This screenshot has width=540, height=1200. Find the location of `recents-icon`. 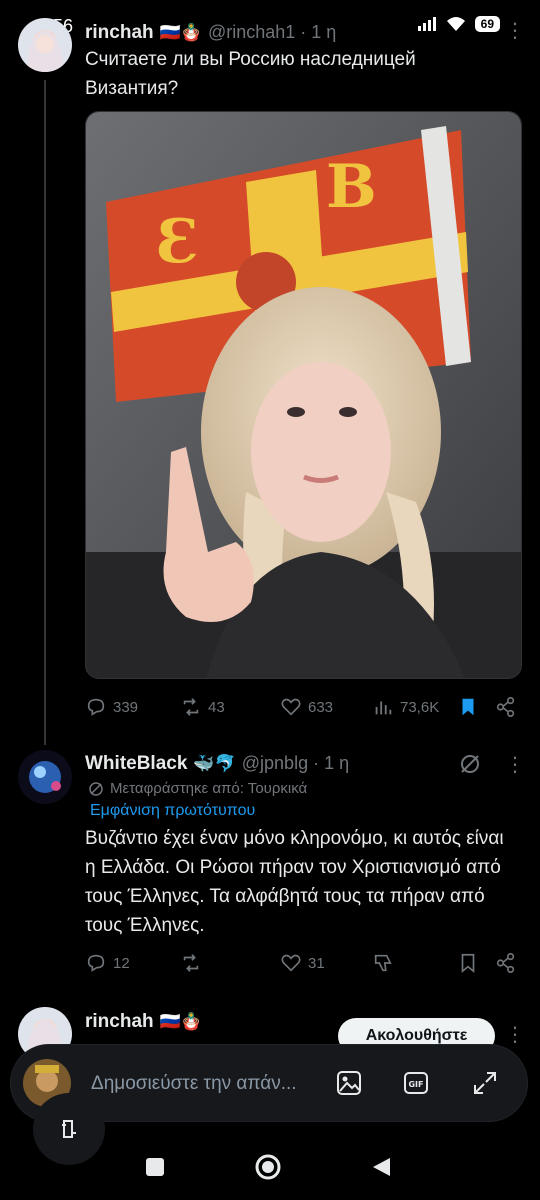

recents-icon is located at coordinates (155, 1167).